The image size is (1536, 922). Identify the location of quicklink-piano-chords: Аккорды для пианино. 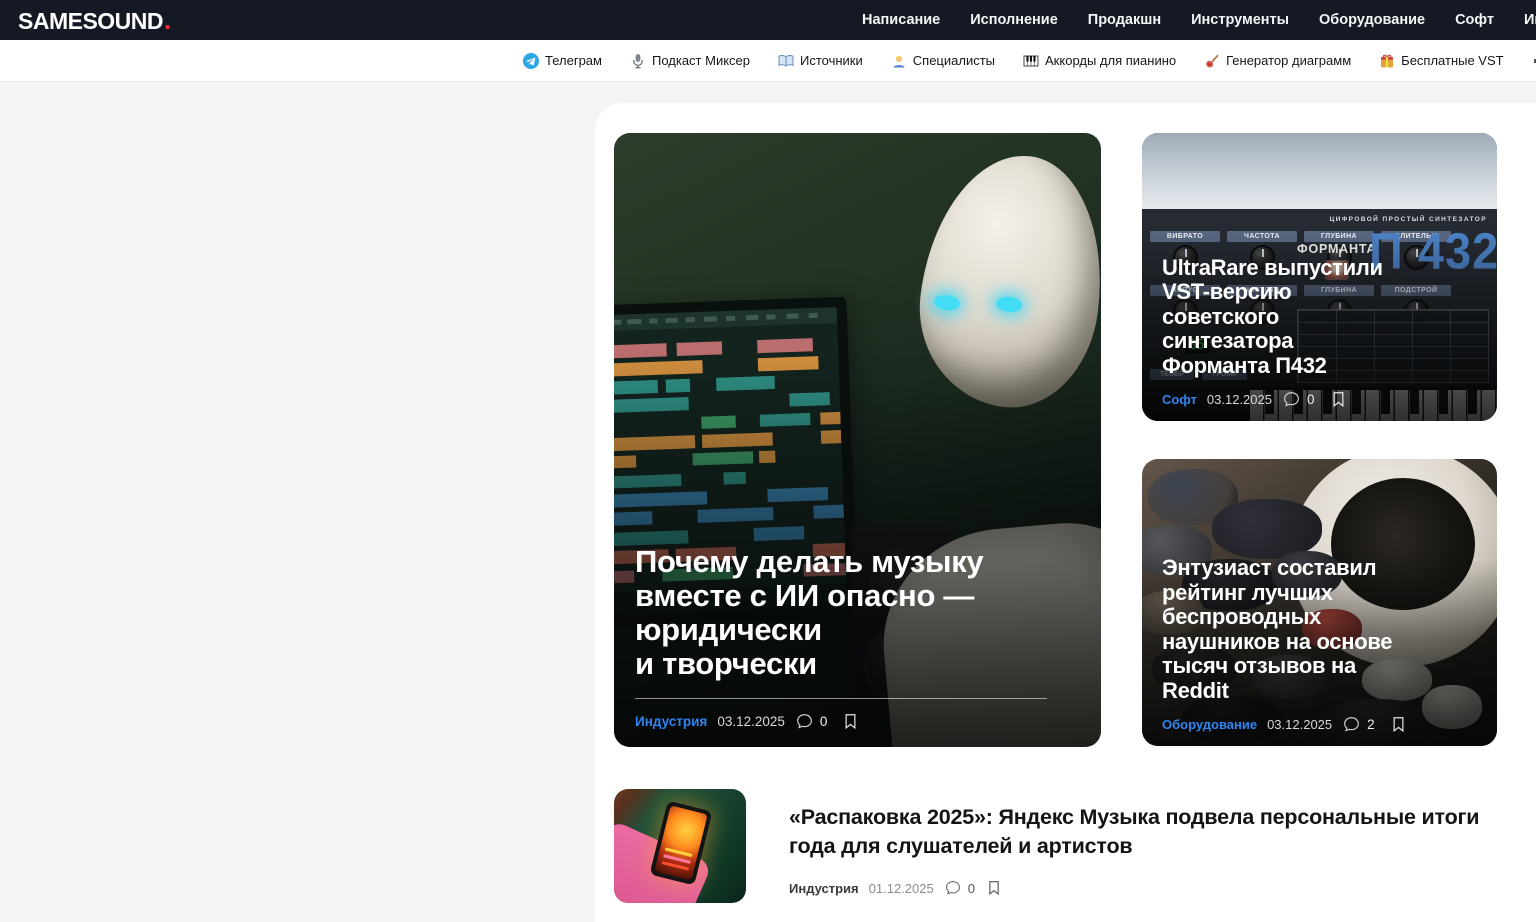
(1099, 61).